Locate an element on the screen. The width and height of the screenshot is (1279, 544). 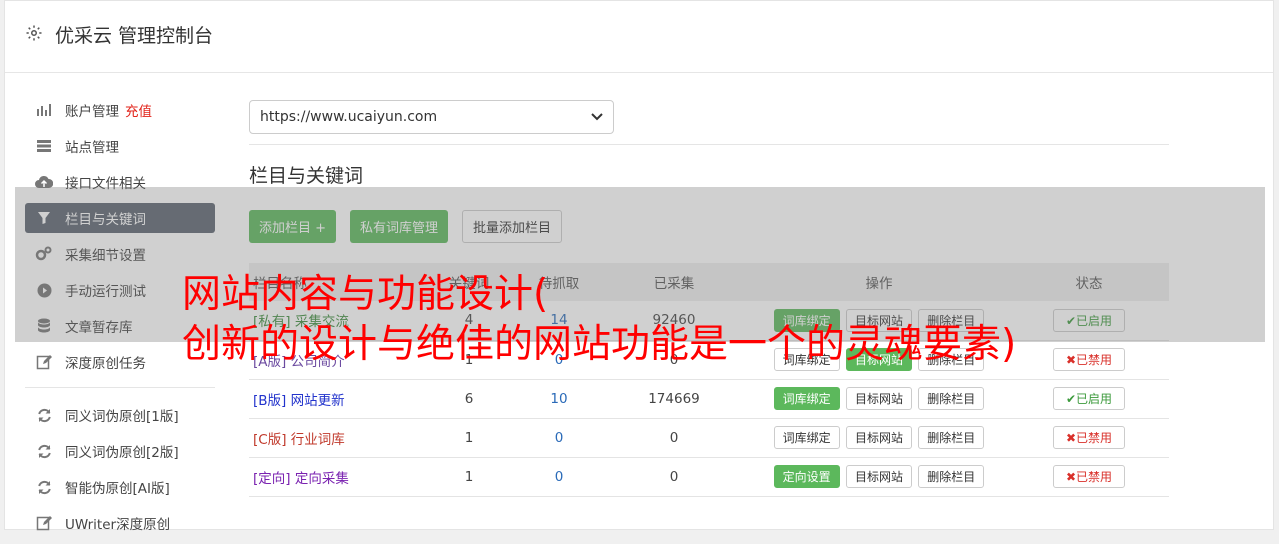
sidebar-item-label: 站点管理 is located at coordinates (92, 148).